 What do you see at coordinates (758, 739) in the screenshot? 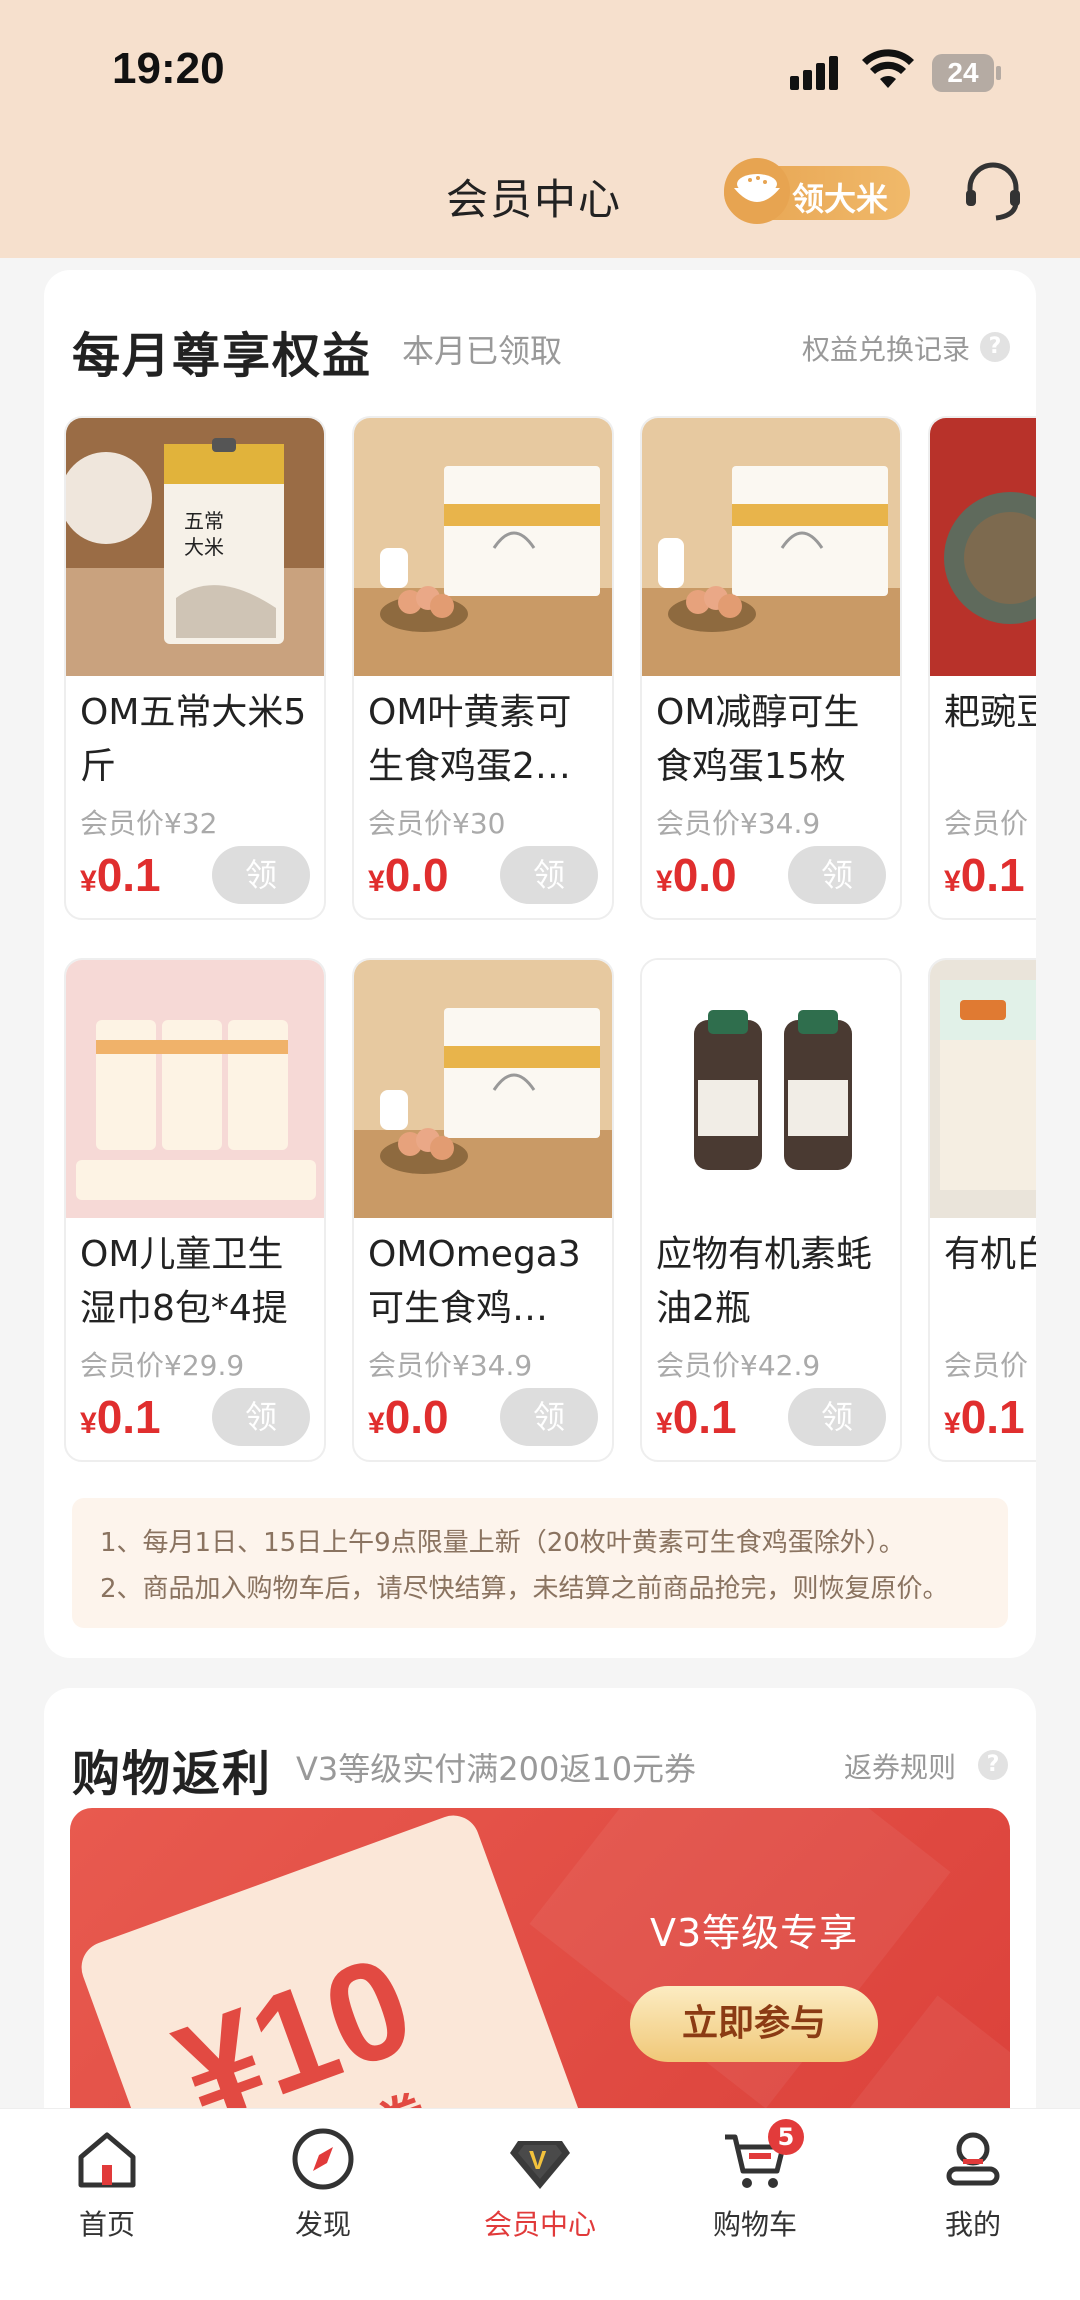
I see `product-name: OM减醇可生食鸡蛋15枚` at bounding box center [758, 739].